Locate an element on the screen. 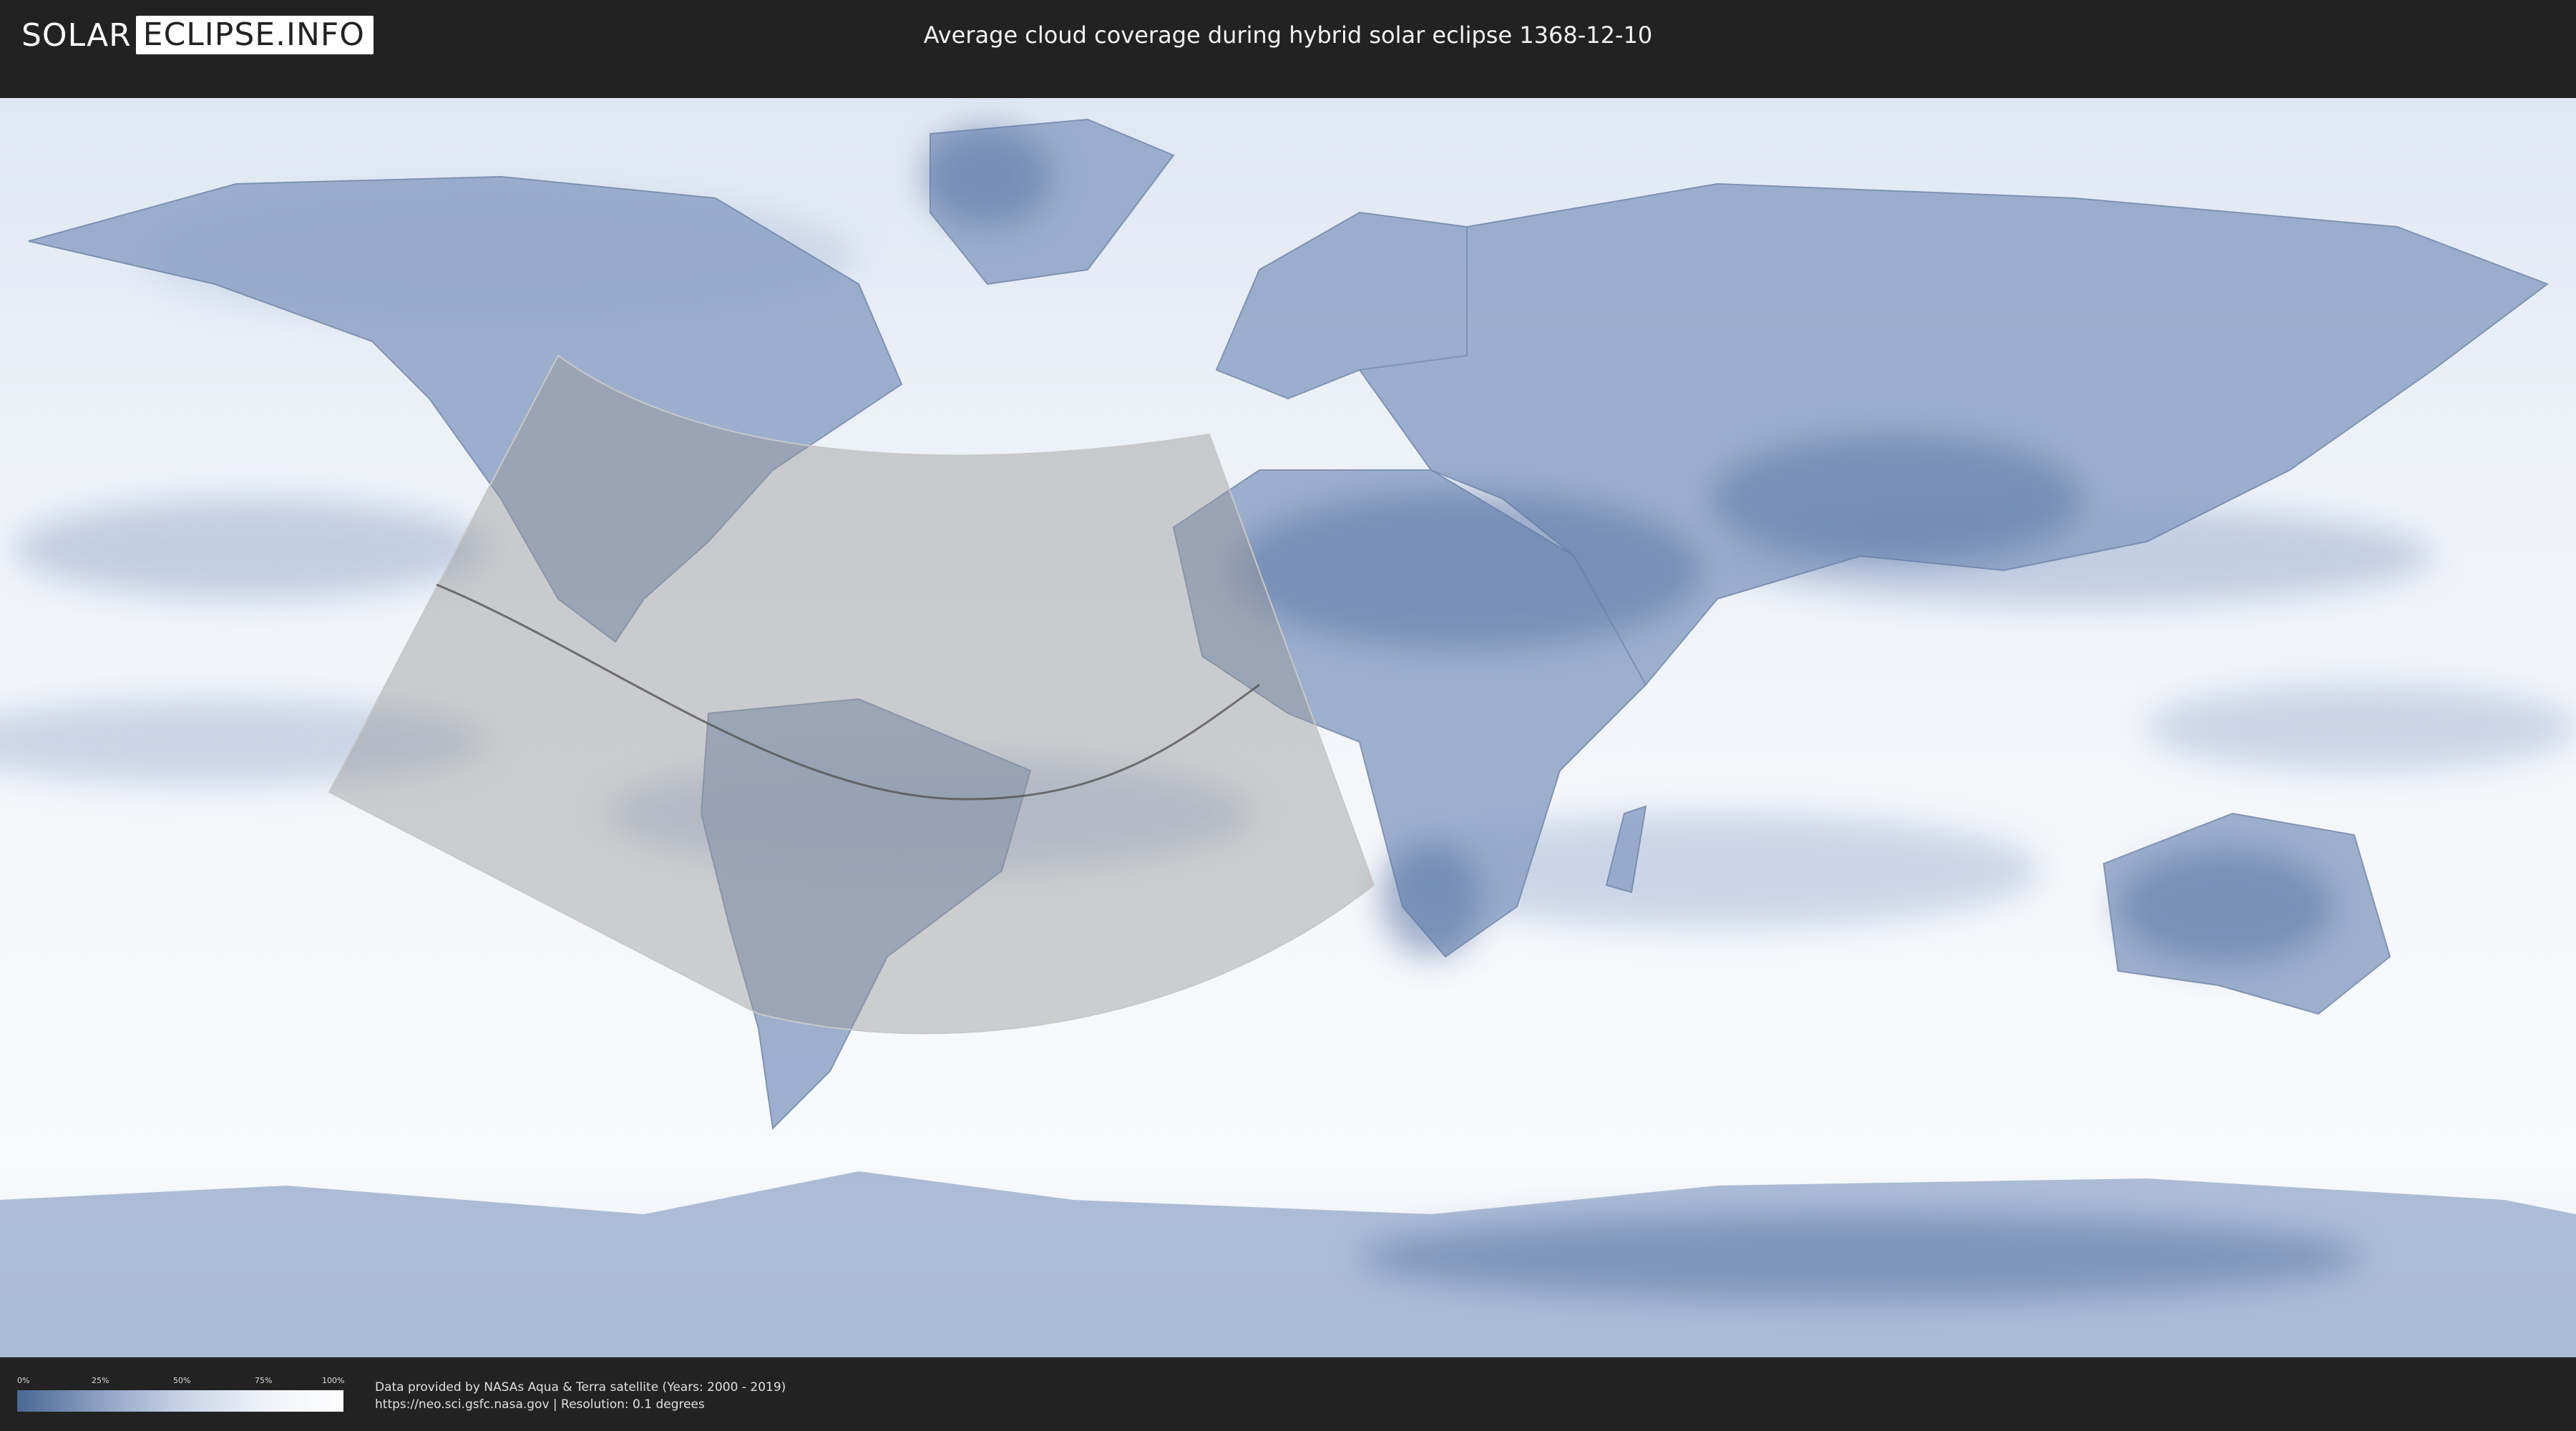 The image size is (2576, 1431). cloud-coverage-legend: 0% 25% 50% 75% 100% is located at coordinates (181, 1394).